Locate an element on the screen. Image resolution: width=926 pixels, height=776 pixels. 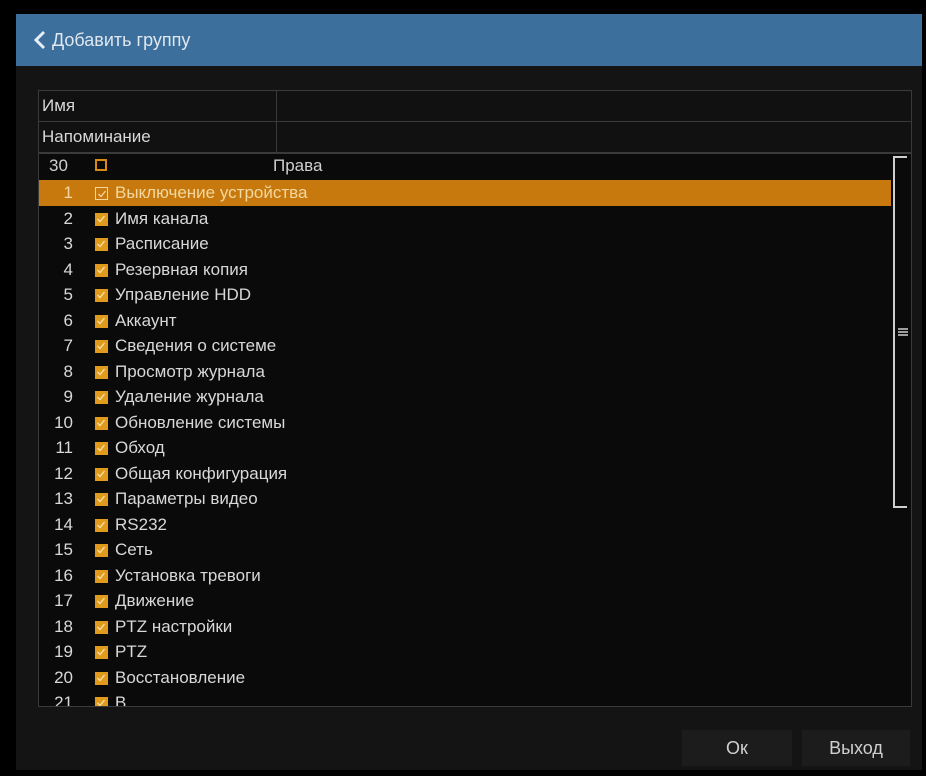
row-number: 9 is located at coordinates (68, 396).